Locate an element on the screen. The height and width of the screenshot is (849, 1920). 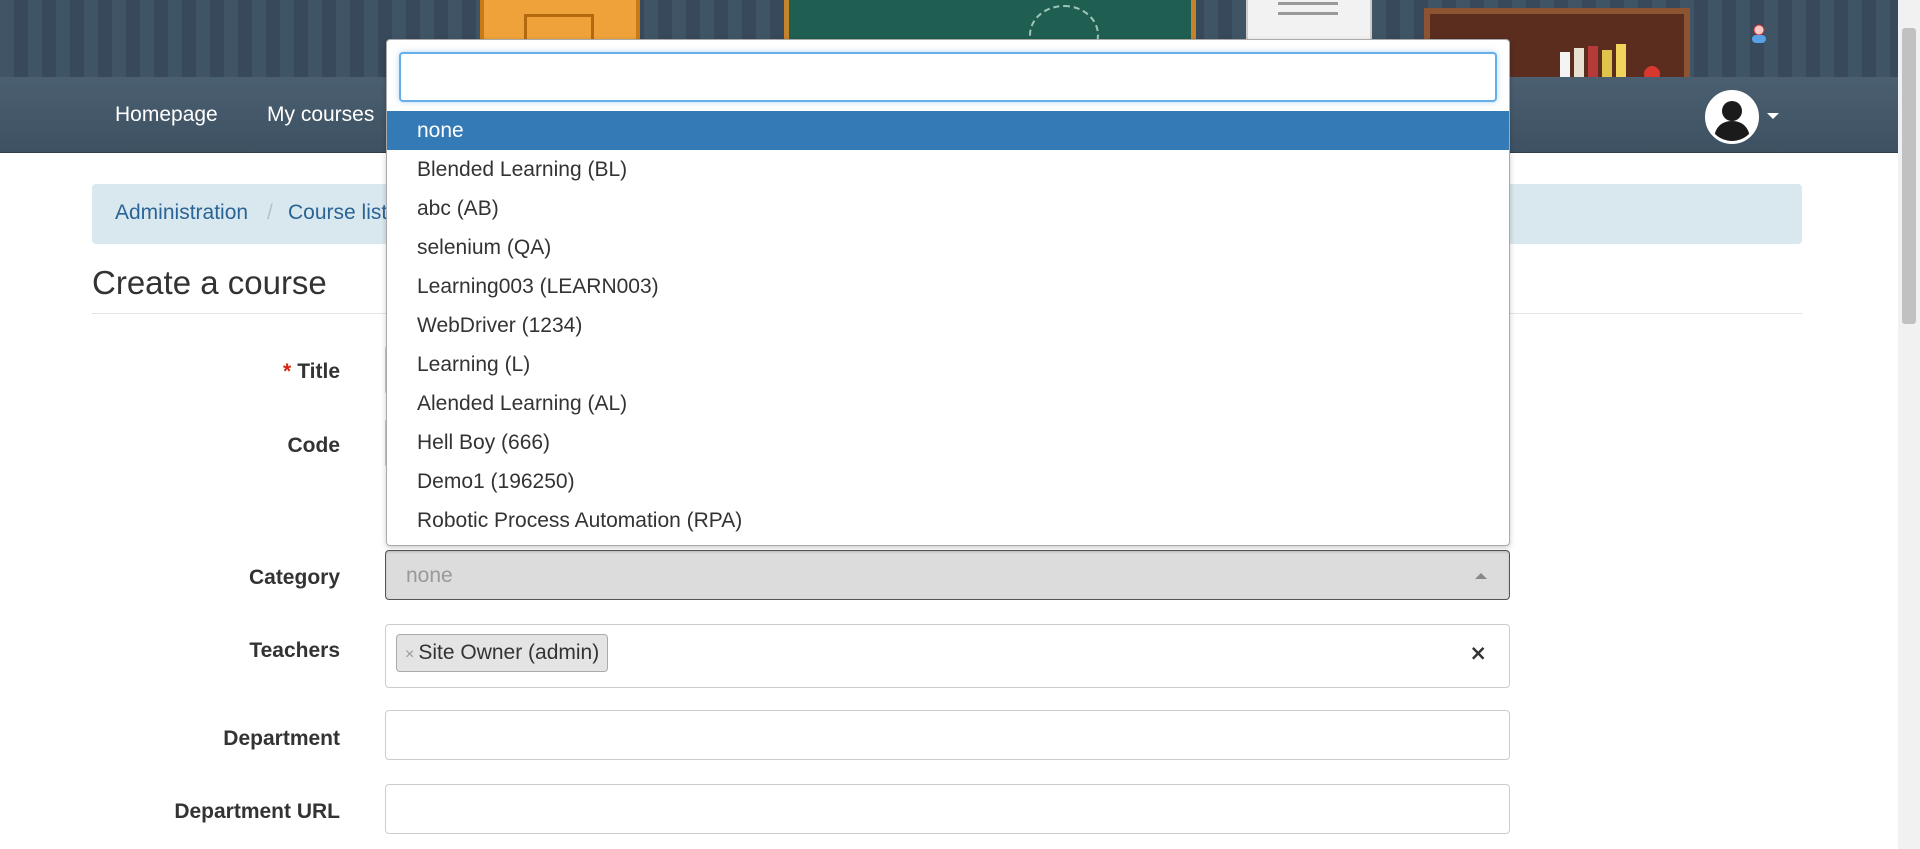
department-url-input is located at coordinates (947, 809).